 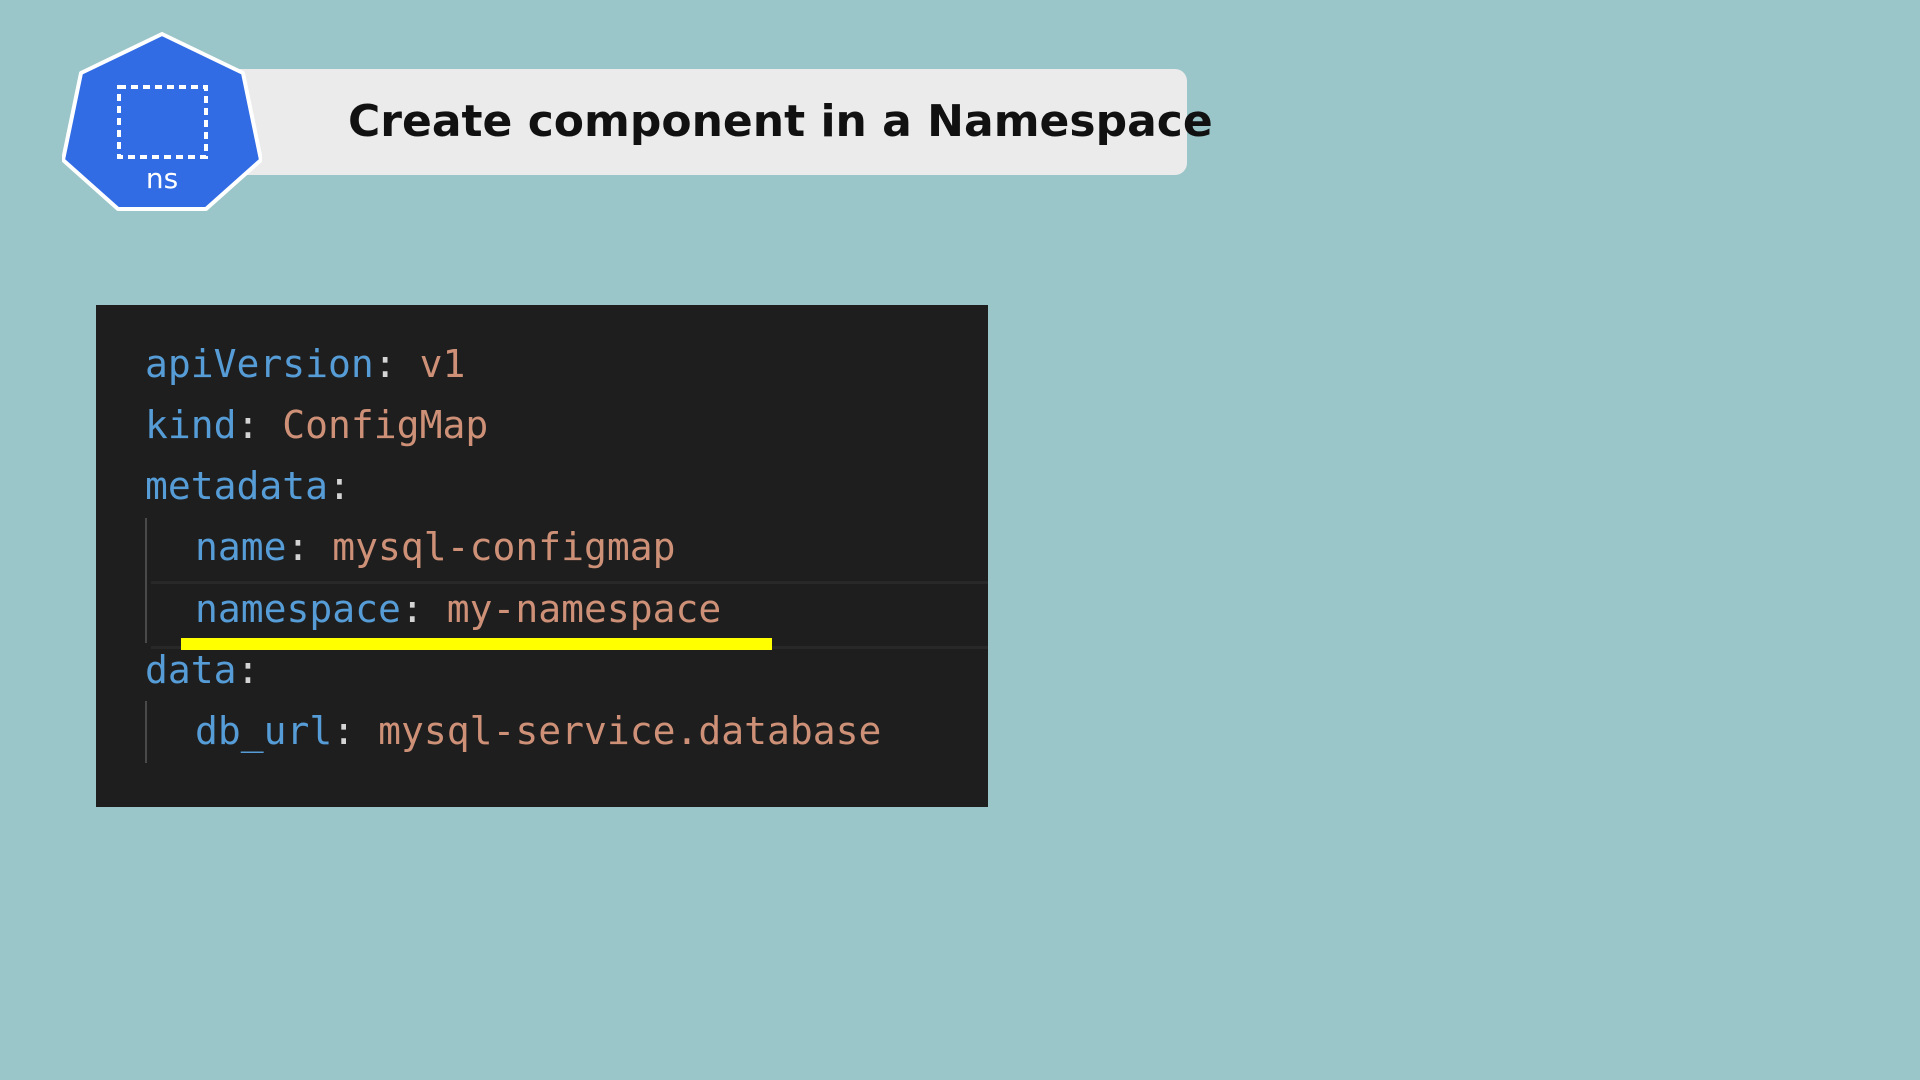 I want to click on code-key: data, so click(x=191, y=670).